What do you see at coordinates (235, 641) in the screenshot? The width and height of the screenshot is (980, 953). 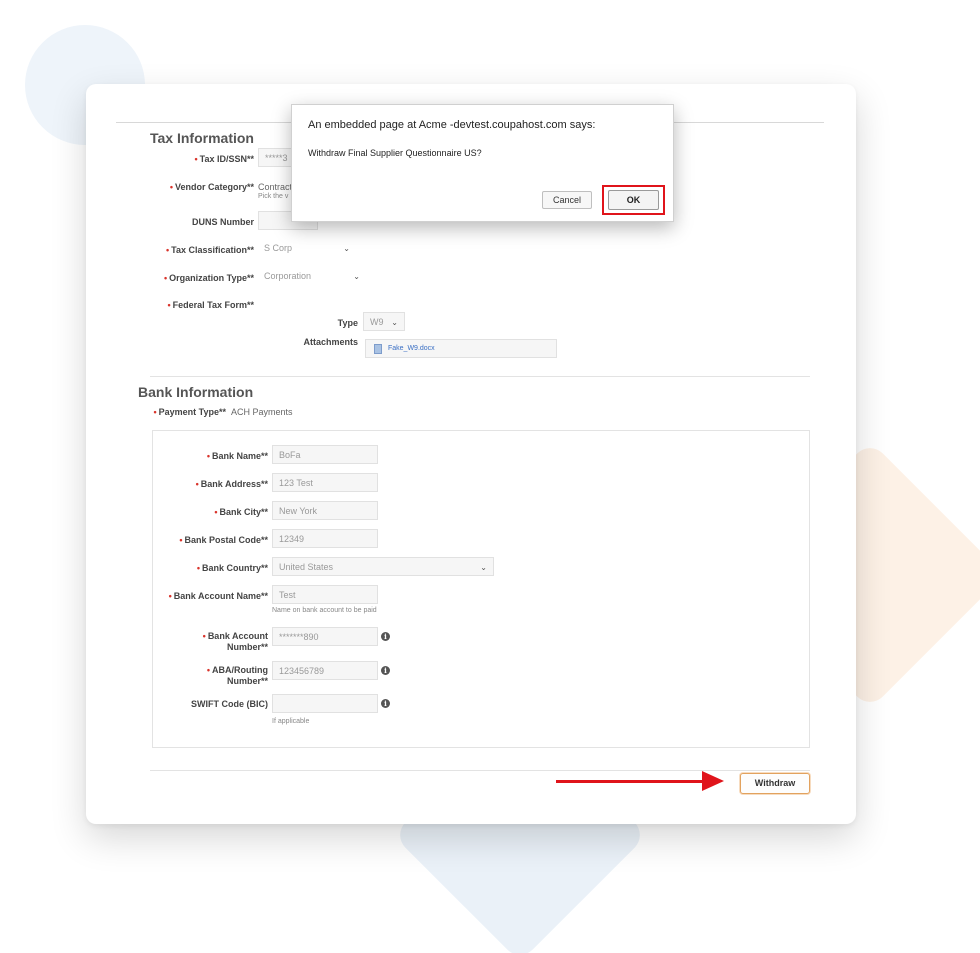 I see `bank-account-number-label: • Bank Account Number**` at bounding box center [235, 641].